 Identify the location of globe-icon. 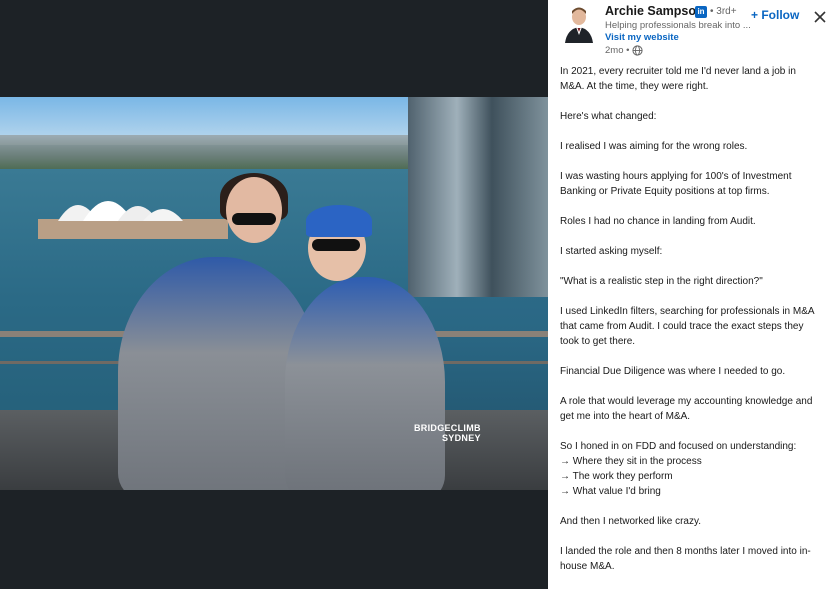
(637, 50).